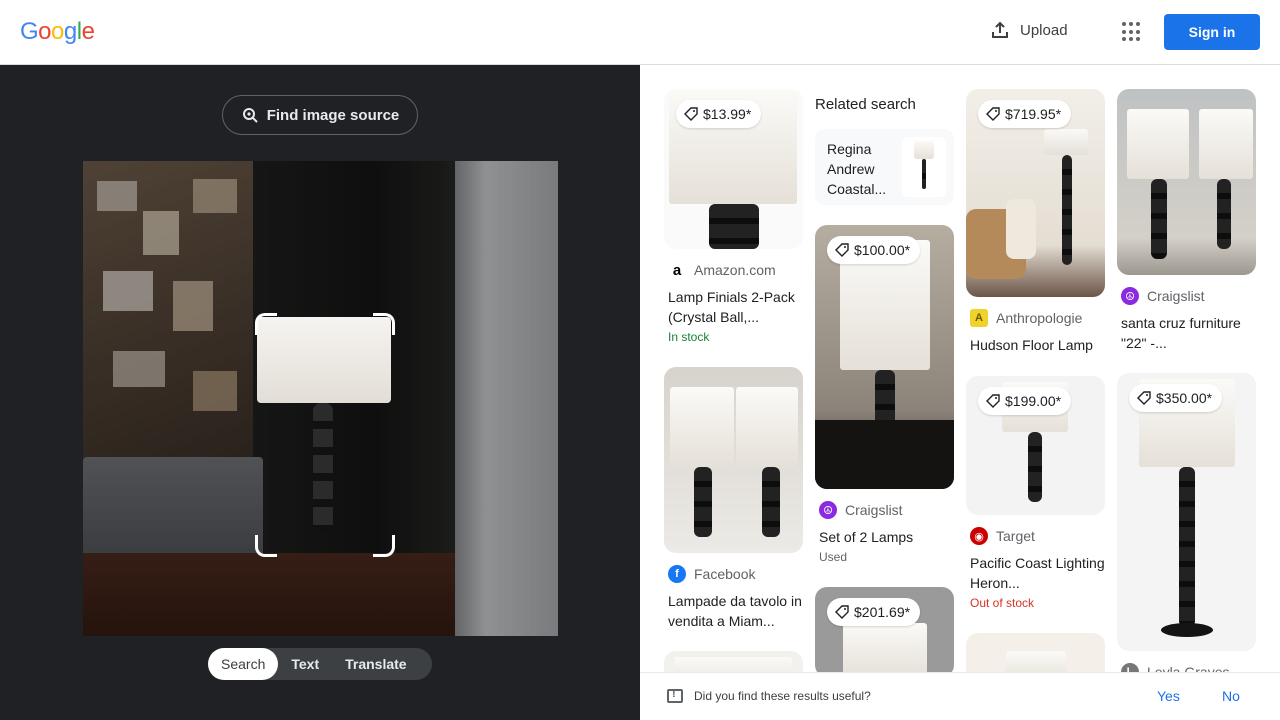 The width and height of the screenshot is (1280, 720). Describe the element at coordinates (266, 324) in the screenshot. I see `crop-handle-top-left` at that location.